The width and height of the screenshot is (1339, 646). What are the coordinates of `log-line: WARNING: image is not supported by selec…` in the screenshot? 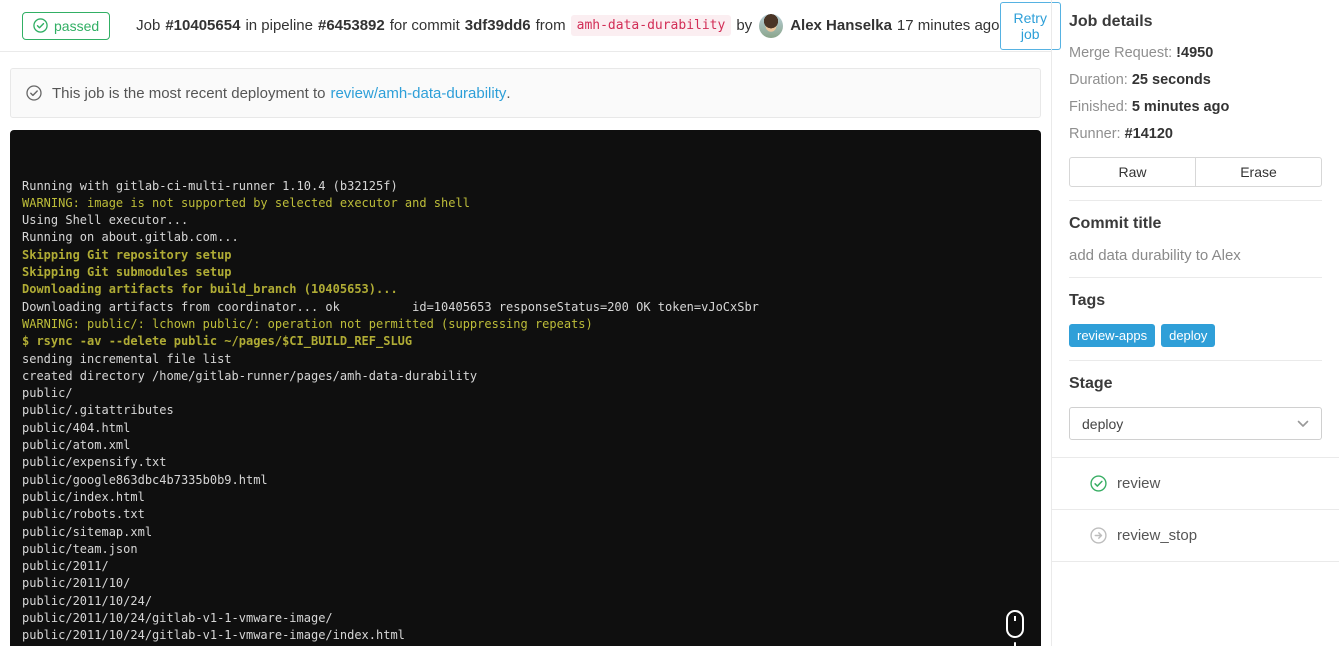 It's located at (246, 202).